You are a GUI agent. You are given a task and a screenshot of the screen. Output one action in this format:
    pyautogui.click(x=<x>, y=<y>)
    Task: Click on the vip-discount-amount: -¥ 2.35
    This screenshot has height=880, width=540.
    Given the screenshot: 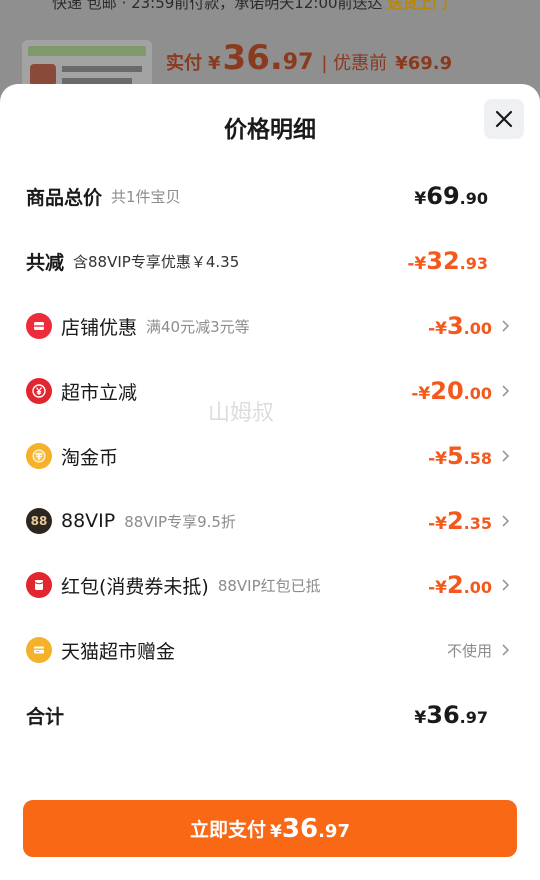 What is the action you would take?
    pyautogui.click(x=460, y=521)
    